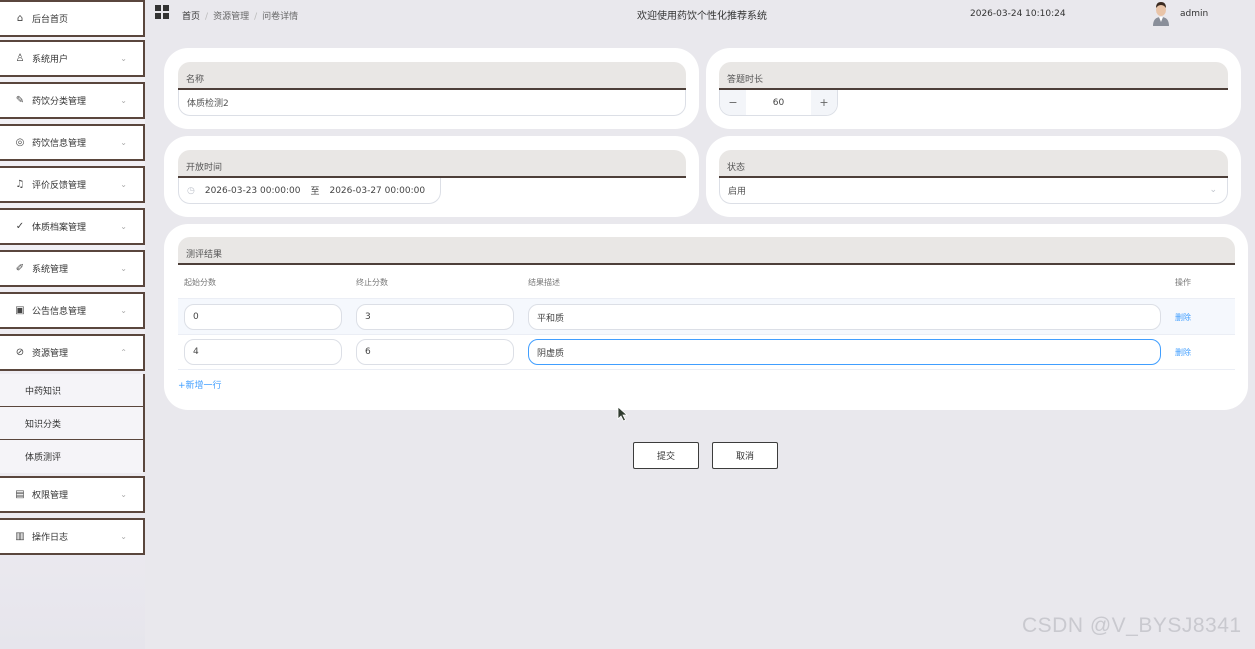 Image resolution: width=1255 pixels, height=649 pixels. I want to click on sidebar-item-drink-info: ◎ 药饮信息管理 ⌄, so click(72, 142).